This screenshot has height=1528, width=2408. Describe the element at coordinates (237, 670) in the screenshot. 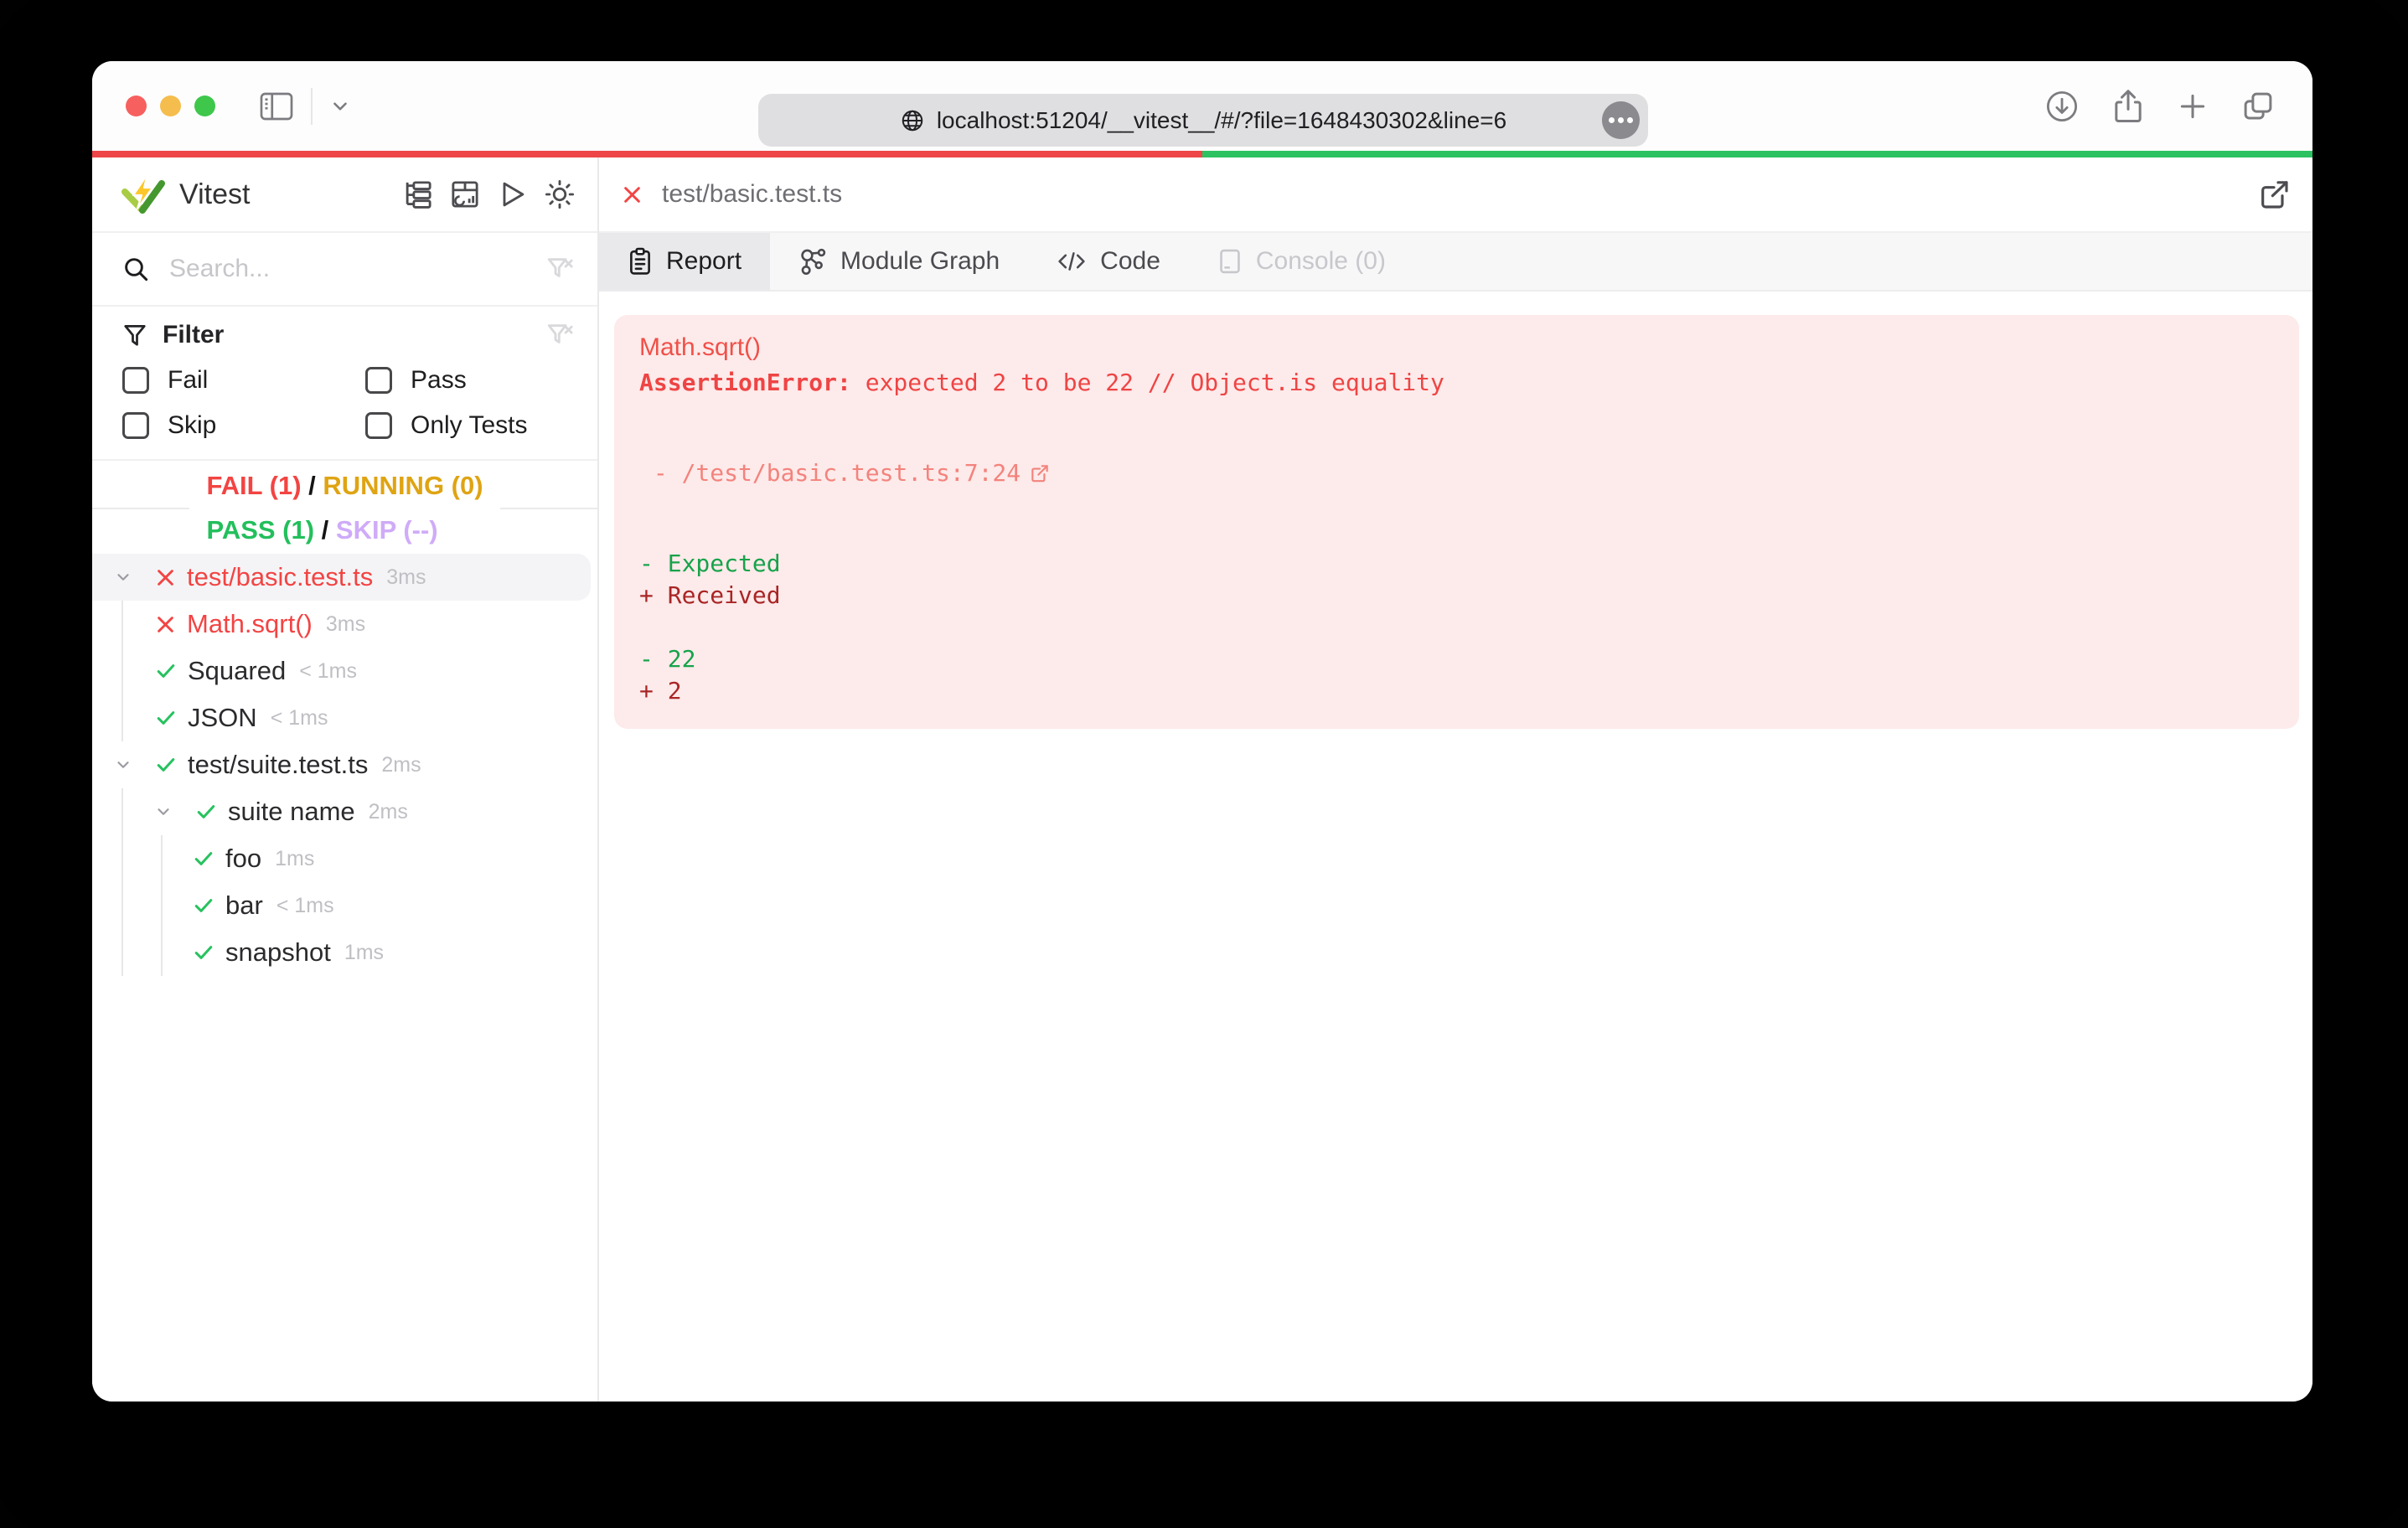

I see `test-label: Squared` at that location.